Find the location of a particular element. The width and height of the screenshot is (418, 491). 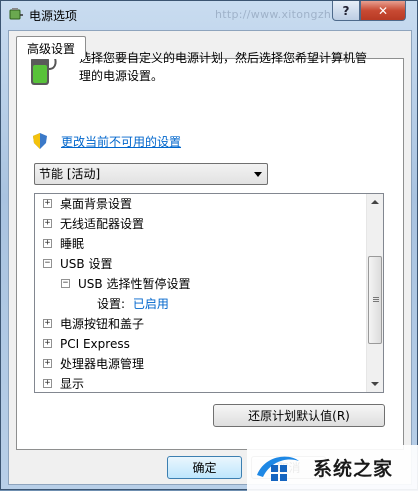

tree-scrollbar is located at coordinates (374, 293).